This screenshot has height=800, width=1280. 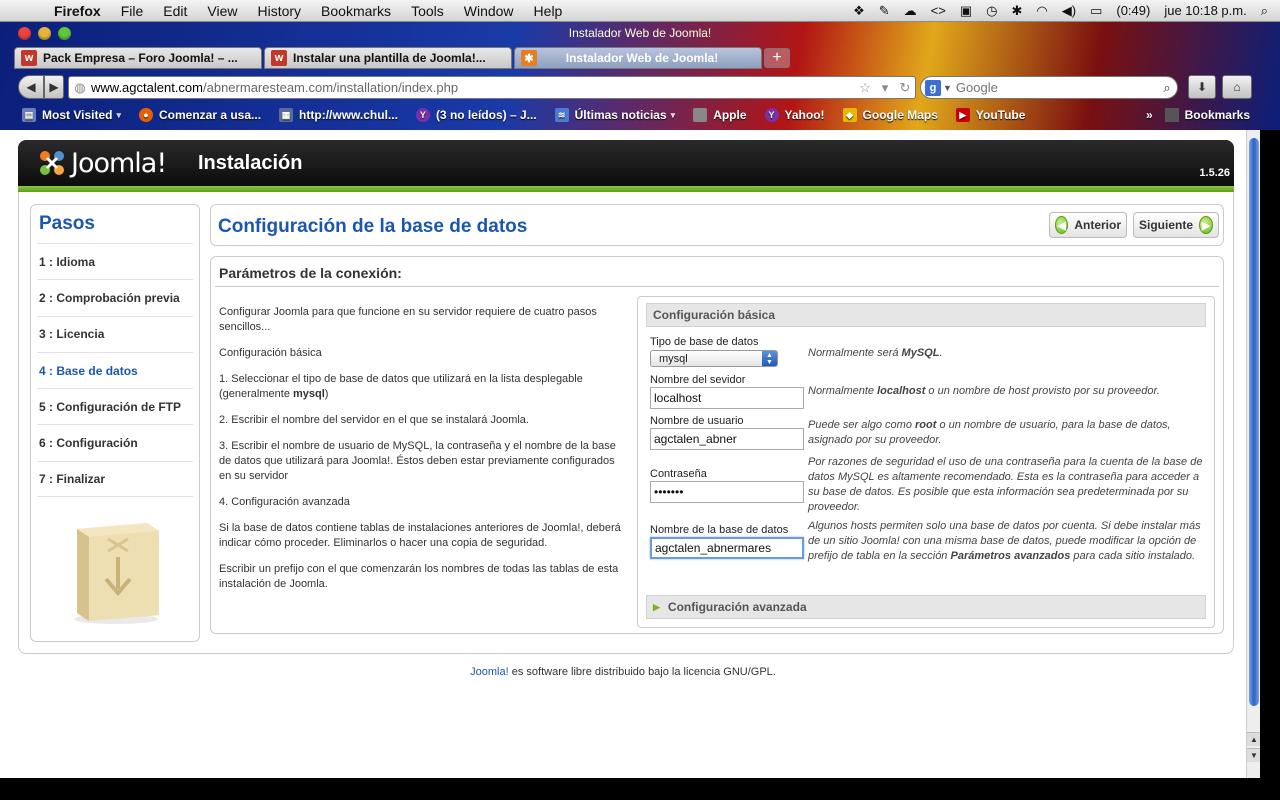 I want to click on wifi-icon: ◠, so click(x=1041, y=11).